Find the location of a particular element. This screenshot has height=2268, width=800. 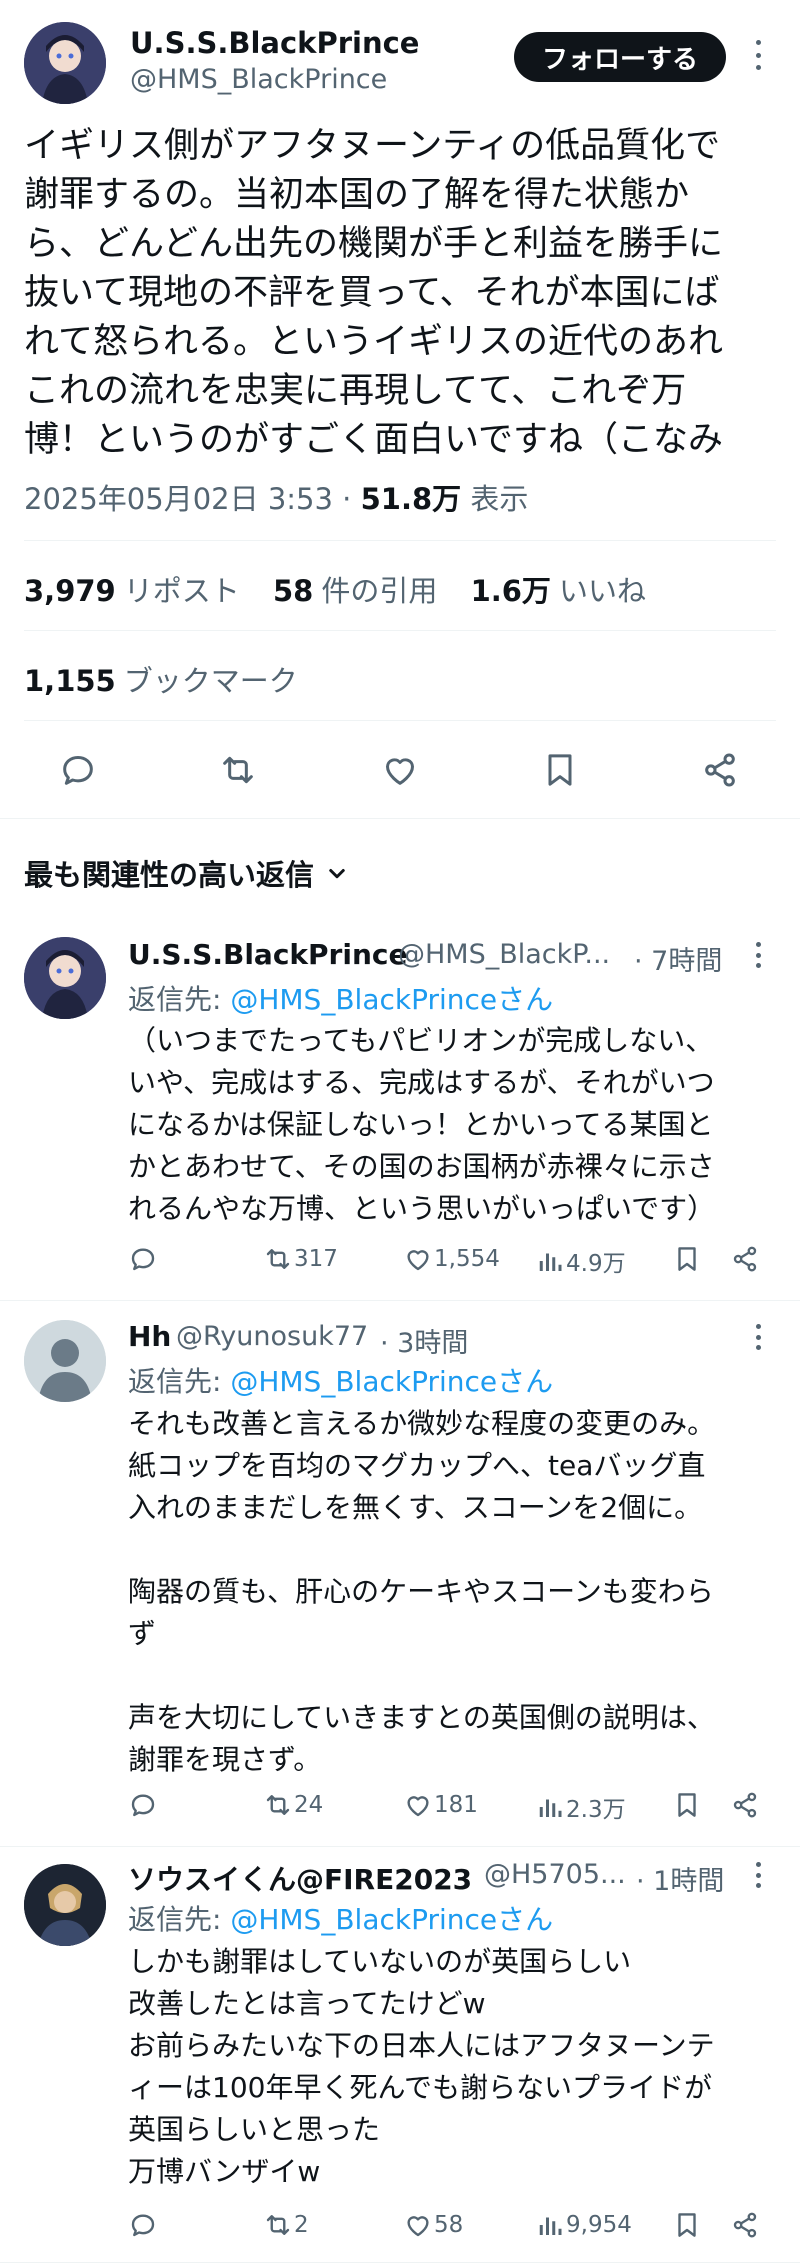

repost-button: 317 is located at coordinates (300, 1259).